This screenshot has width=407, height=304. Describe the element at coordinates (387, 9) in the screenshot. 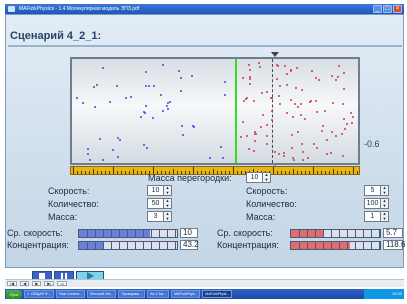

I see `maximize-button: □` at that location.